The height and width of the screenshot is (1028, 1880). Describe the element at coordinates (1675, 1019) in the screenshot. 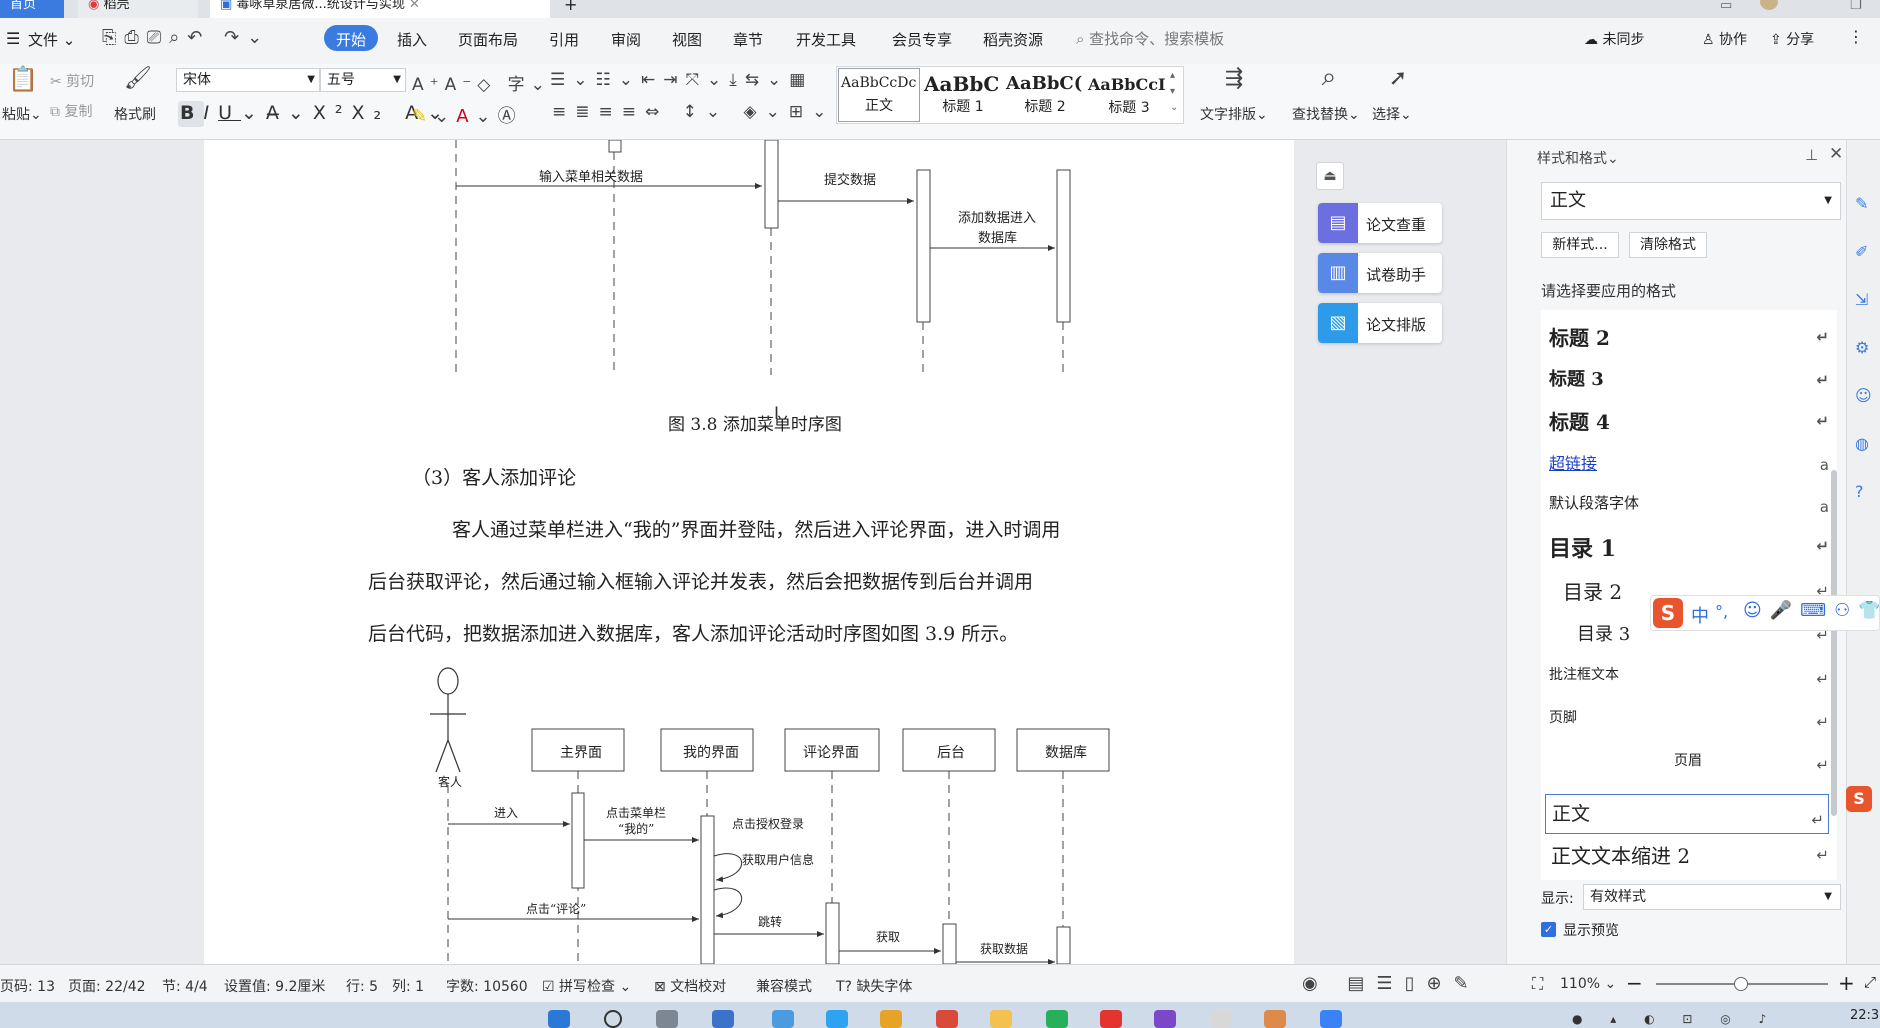

I see `tray-icons: ● ▴ ◐ ⊡ ◎ ♪` at that location.